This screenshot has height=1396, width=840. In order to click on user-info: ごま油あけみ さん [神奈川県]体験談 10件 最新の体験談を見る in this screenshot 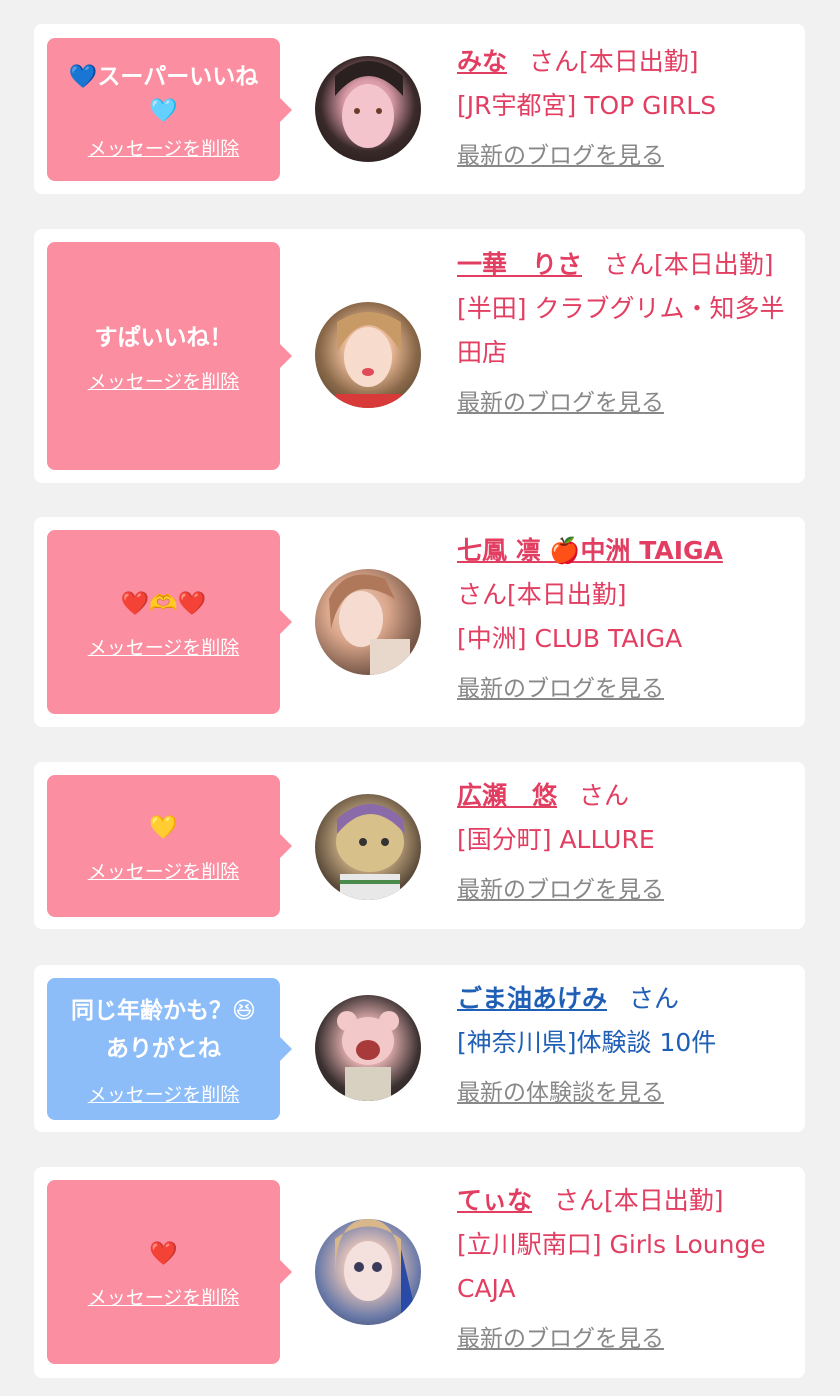, I will do `click(627, 1046)`.